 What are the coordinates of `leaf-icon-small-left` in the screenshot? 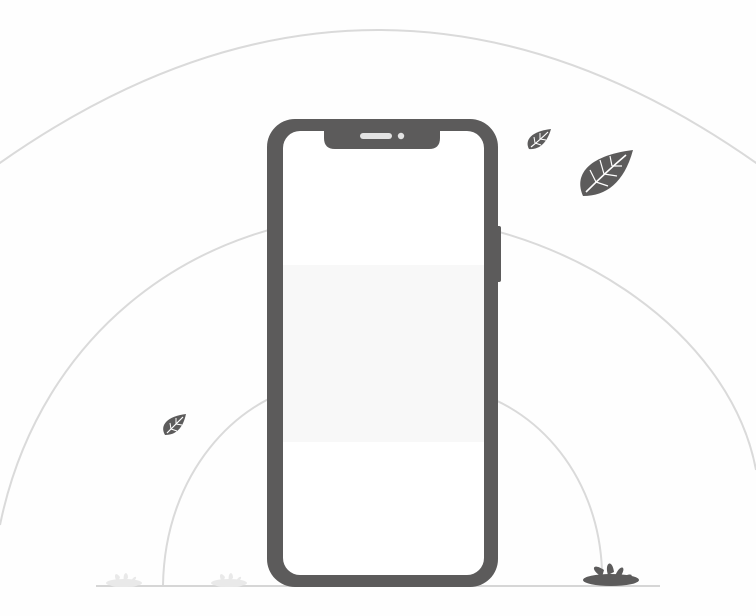 It's located at (174, 424).